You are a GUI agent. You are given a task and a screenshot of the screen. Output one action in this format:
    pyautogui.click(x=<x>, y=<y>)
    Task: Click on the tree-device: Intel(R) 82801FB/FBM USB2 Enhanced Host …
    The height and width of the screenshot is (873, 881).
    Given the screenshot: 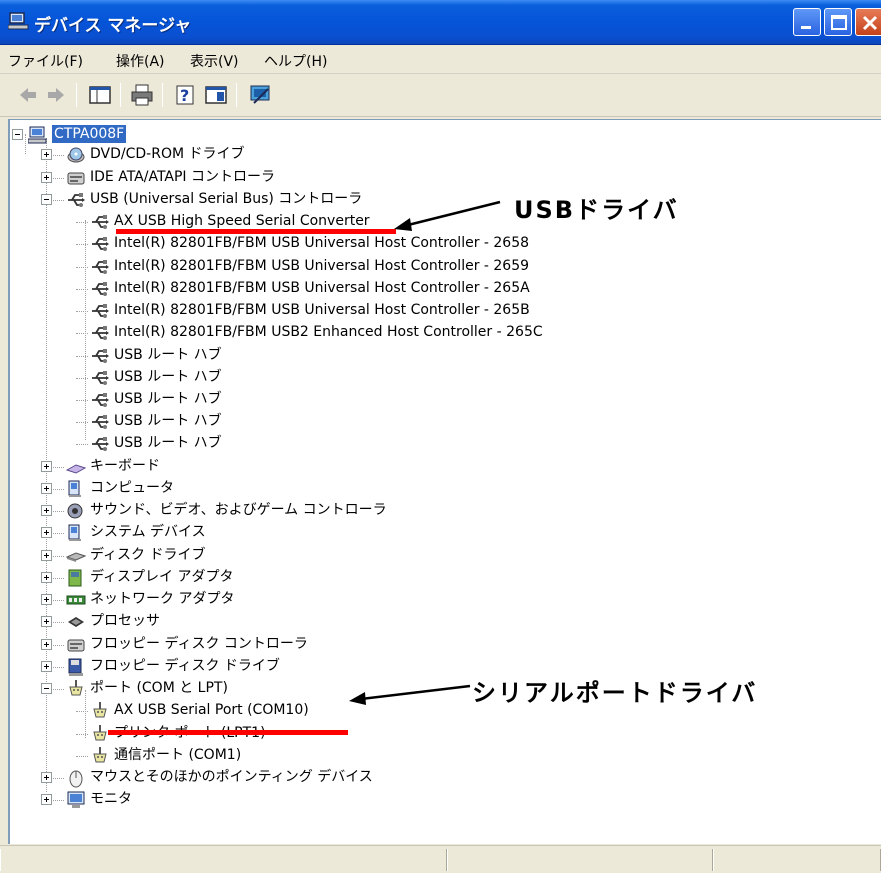 What is the action you would take?
    pyautogui.click(x=320, y=333)
    